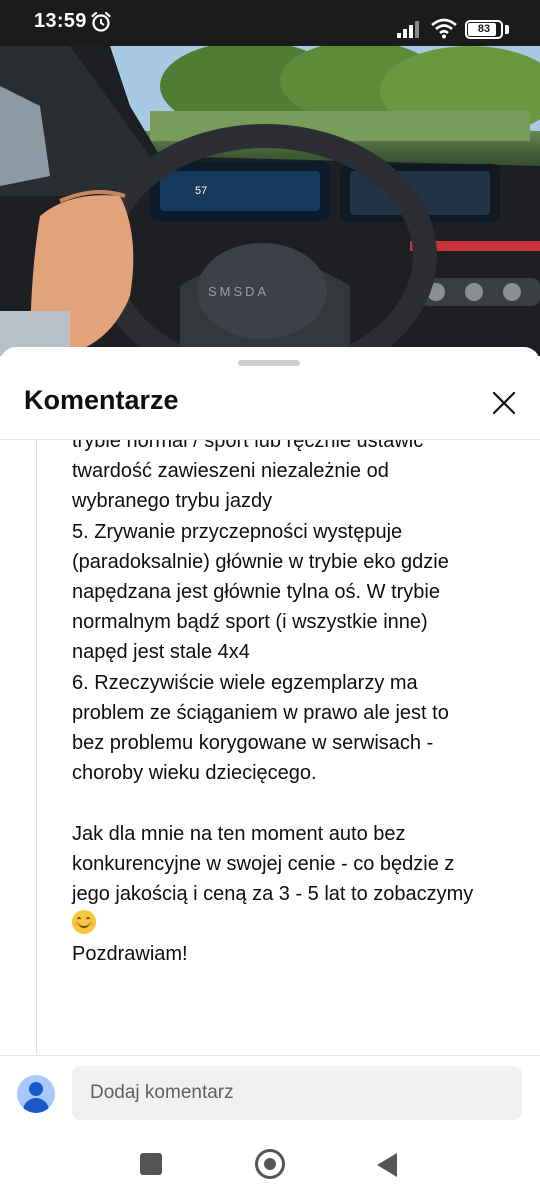 The width and height of the screenshot is (540, 1200). Describe the element at coordinates (201, 191) in the screenshot. I see `dashboard-speed: 57` at that location.